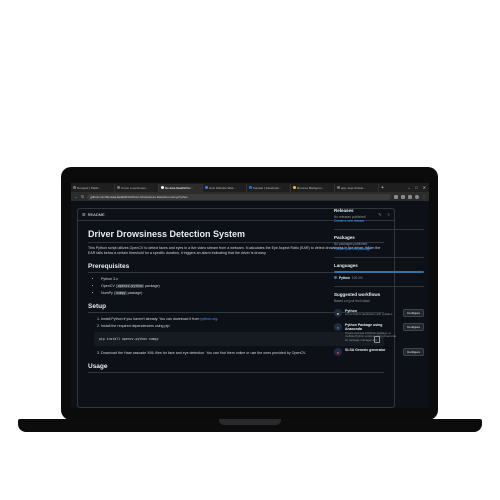  What do you see at coordinates (162, 187) in the screenshot?
I see `github-icon` at bounding box center [162, 187].